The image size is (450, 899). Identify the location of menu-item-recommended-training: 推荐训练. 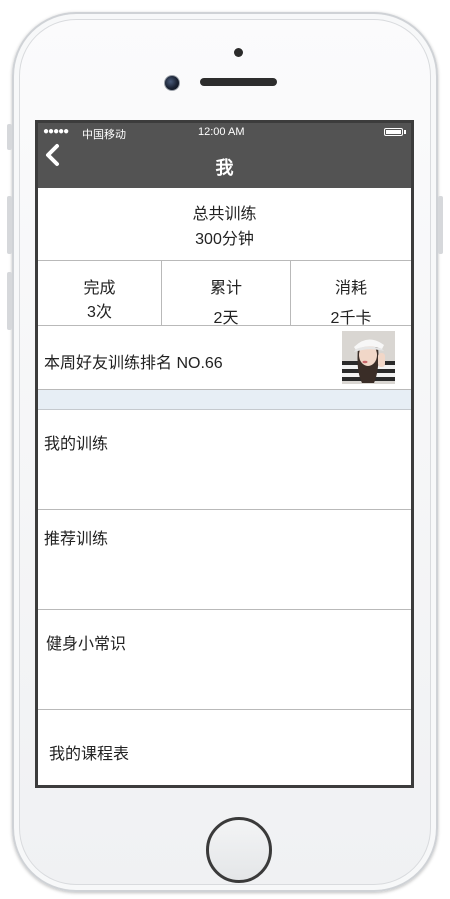
(224, 560).